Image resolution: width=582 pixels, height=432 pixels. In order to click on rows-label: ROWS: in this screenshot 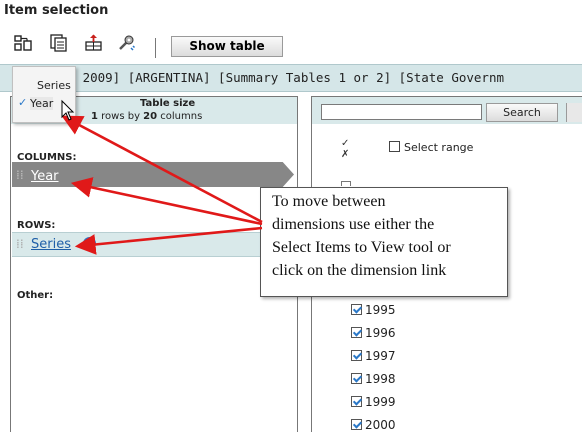, I will do `click(36, 225)`.